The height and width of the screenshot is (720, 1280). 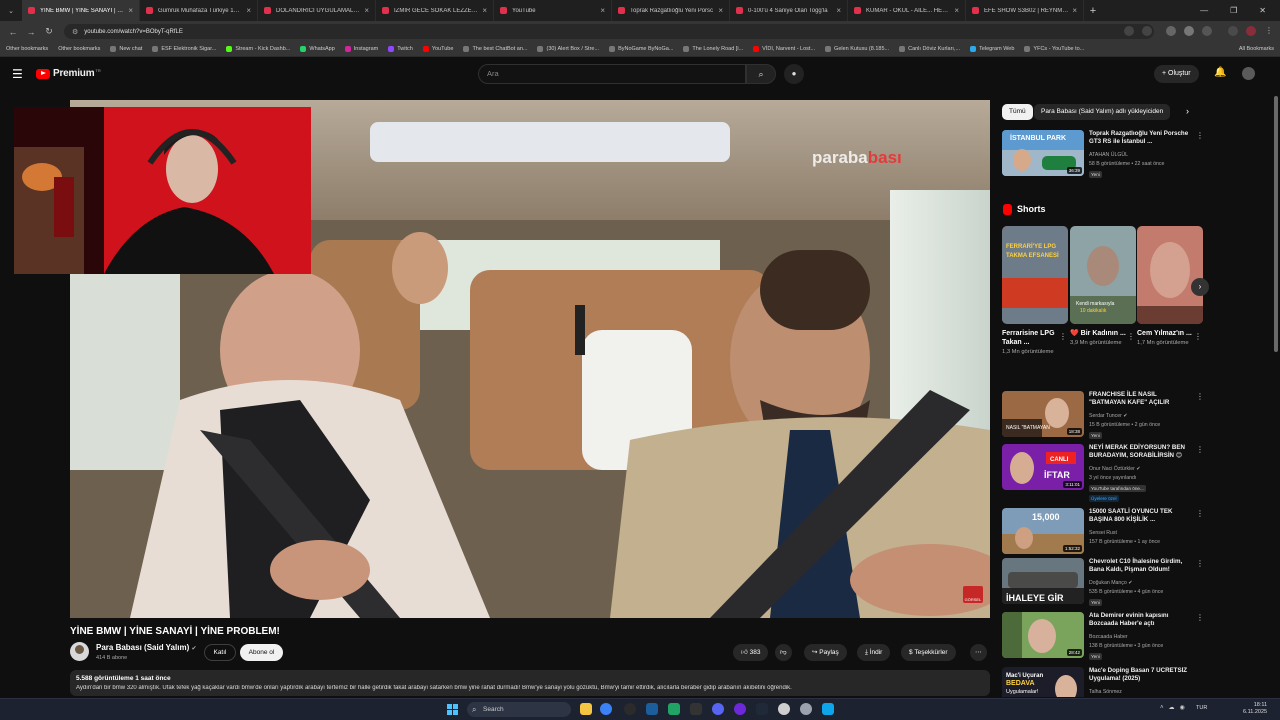 I want to click on youtube-logo: Premium TR, so click(x=68, y=73).